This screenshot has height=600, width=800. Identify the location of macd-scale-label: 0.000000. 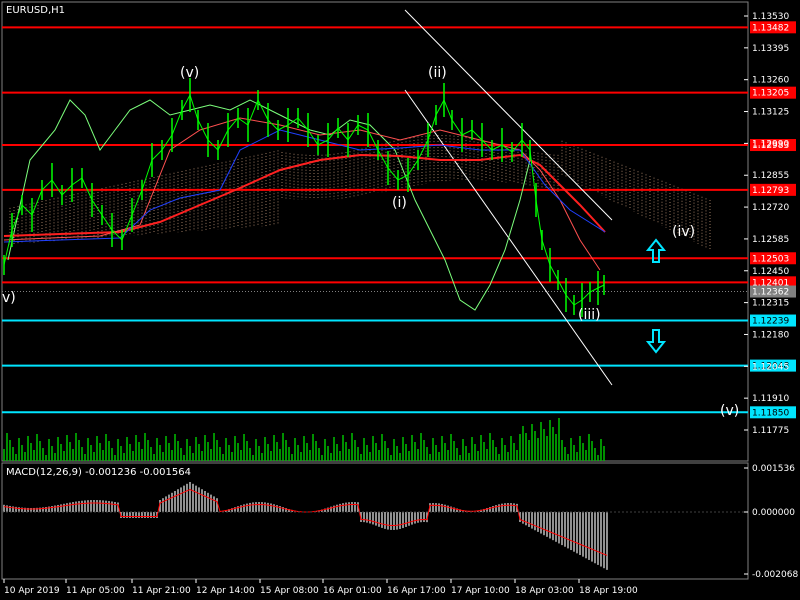
(773, 513).